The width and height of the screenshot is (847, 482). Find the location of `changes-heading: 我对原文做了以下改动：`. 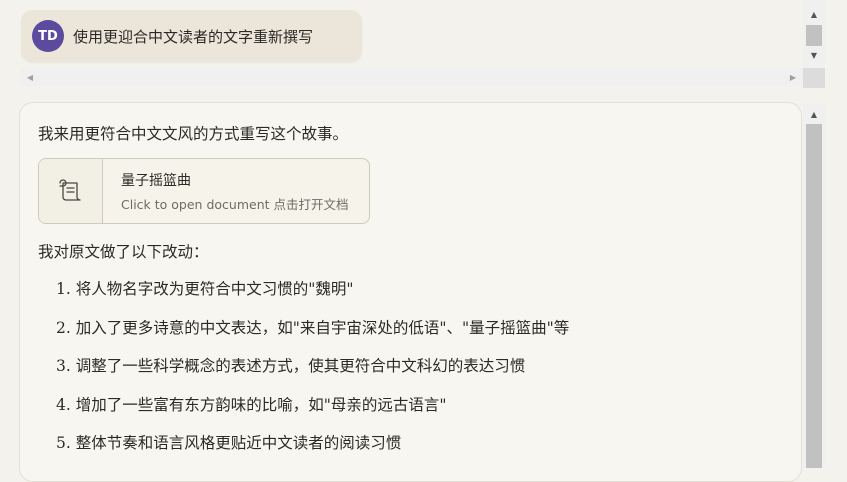

changes-heading: 我对原文做了以下改动： is located at coordinates (123, 252).